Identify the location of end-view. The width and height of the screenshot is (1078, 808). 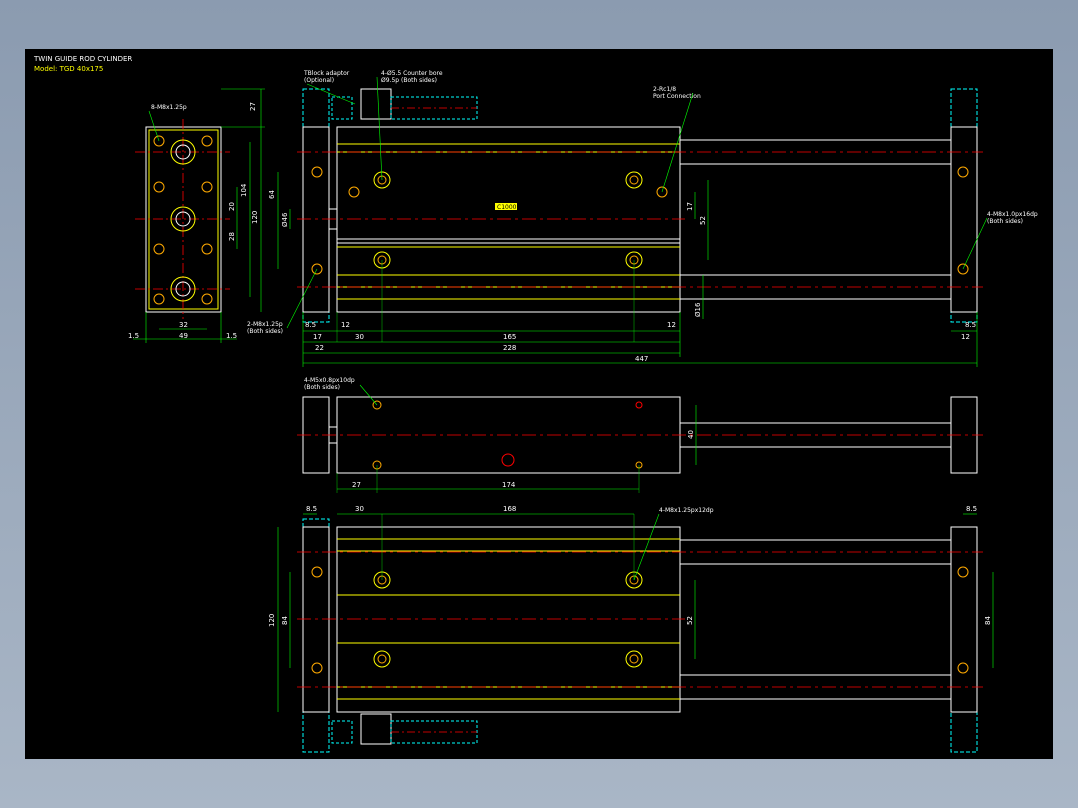
(199, 215).